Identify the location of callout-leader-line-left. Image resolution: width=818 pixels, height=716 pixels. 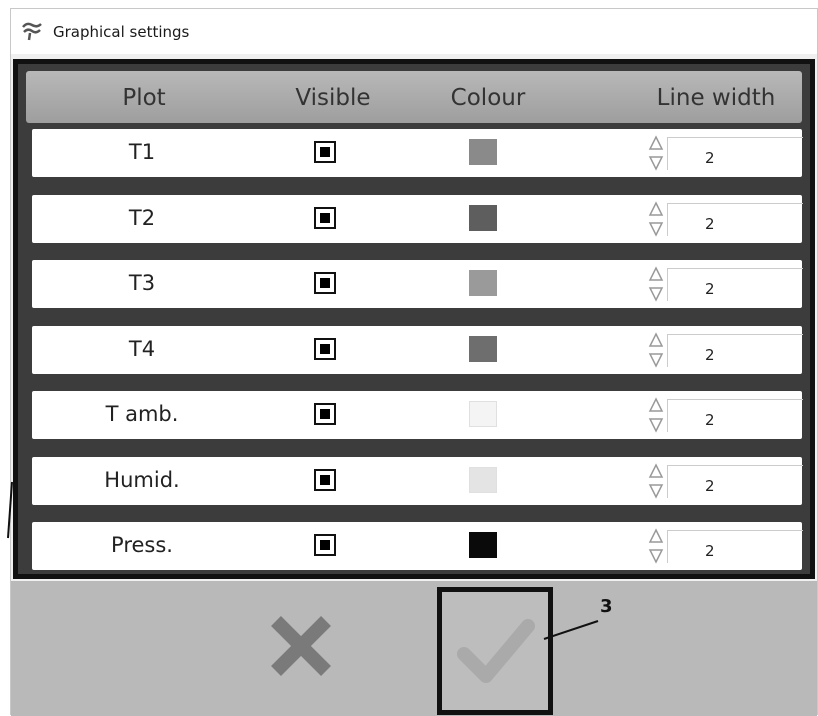
(10, 510).